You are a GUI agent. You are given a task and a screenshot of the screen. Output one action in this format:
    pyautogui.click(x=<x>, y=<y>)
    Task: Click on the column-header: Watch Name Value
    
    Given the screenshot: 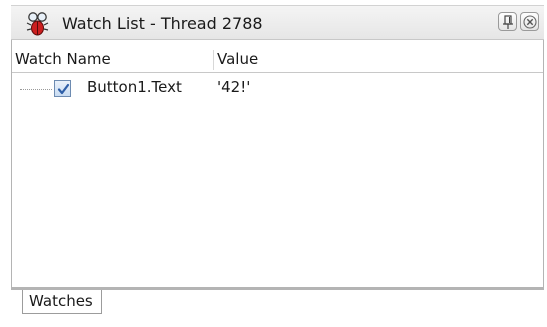 What is the action you would take?
    pyautogui.click(x=277, y=60)
    